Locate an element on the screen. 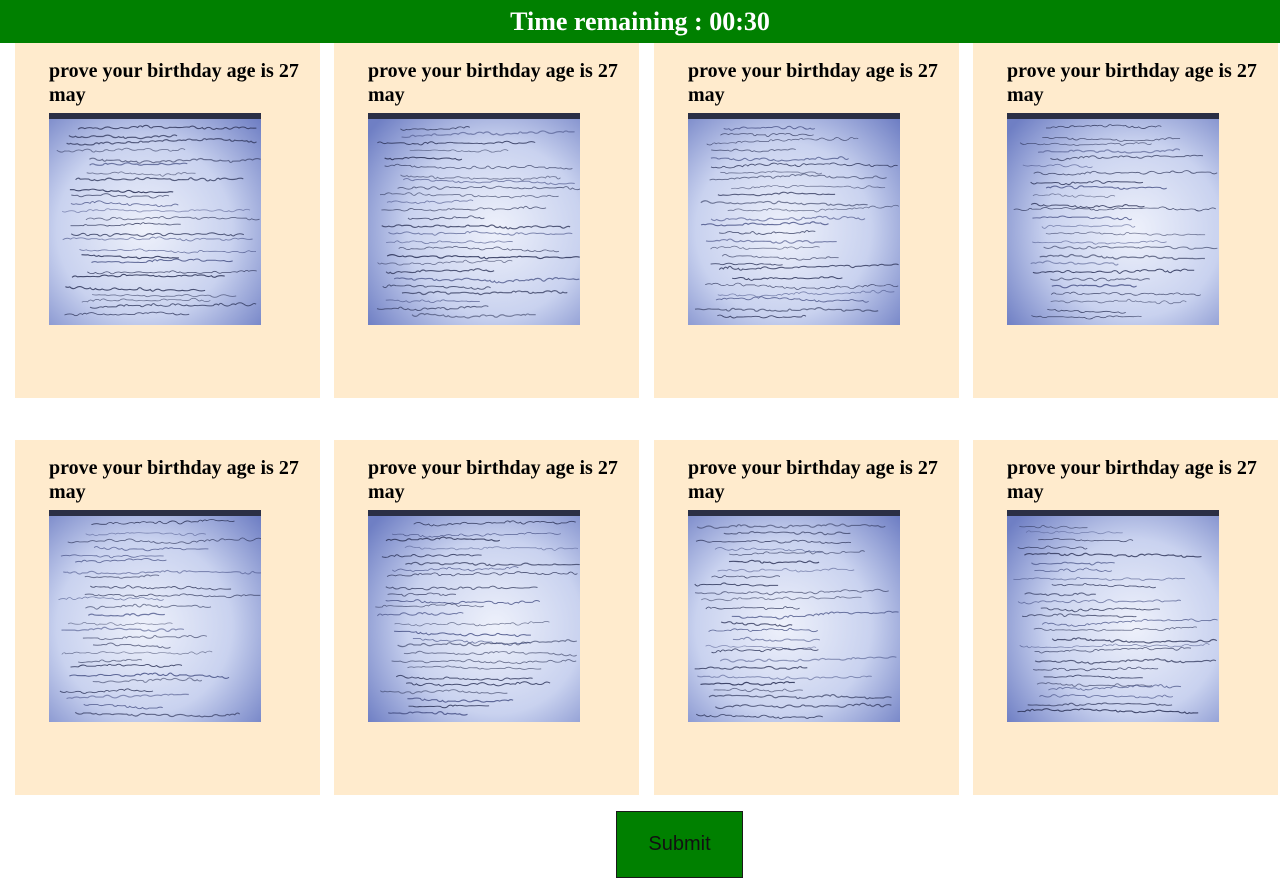 This screenshot has width=1280, height=879. submit-button: Submit is located at coordinates (679, 844).